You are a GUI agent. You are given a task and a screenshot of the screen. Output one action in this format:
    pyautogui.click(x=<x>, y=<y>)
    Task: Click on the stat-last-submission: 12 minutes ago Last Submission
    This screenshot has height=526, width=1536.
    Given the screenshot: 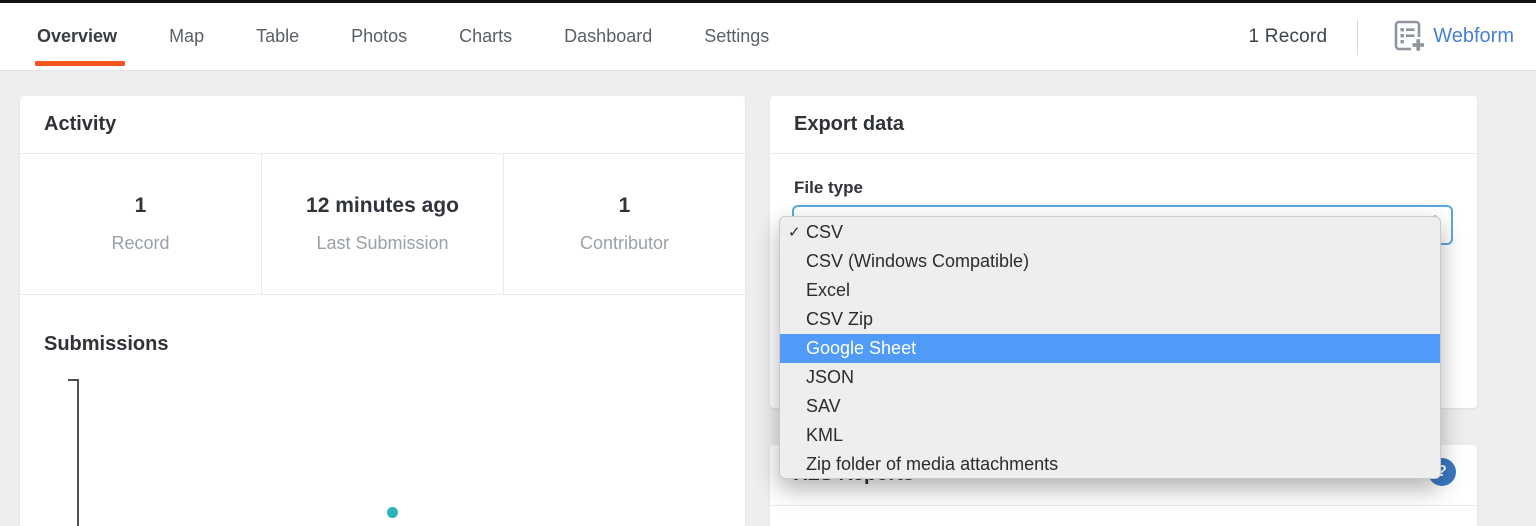 What is the action you would take?
    pyautogui.click(x=383, y=224)
    